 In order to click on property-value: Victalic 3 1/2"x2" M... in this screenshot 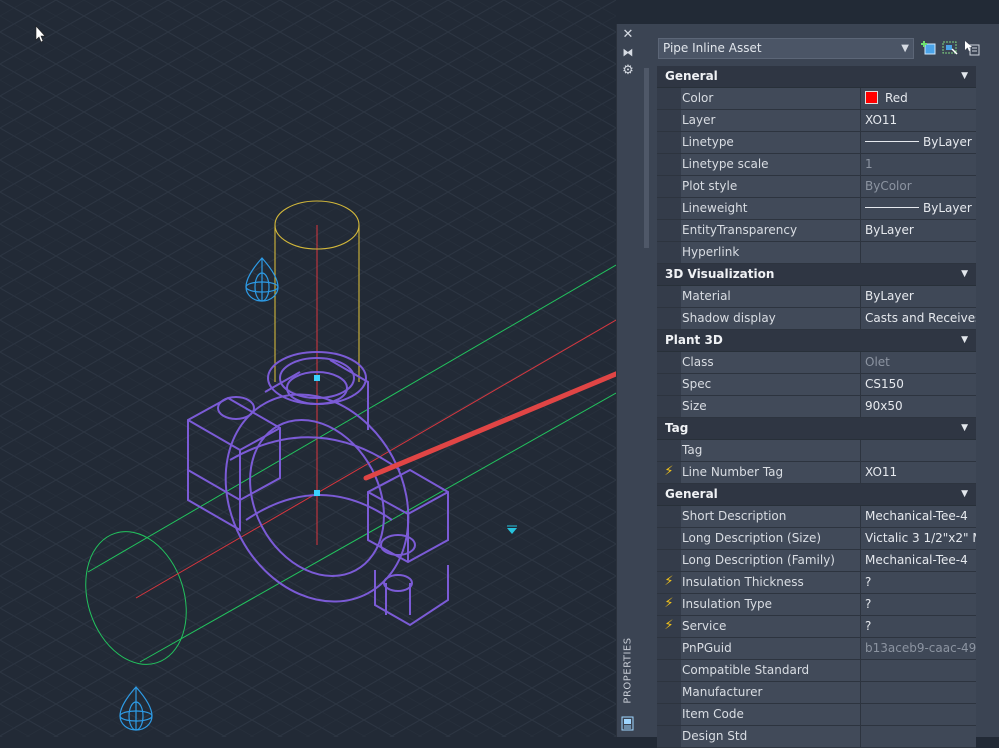, I will do `click(918, 538)`.